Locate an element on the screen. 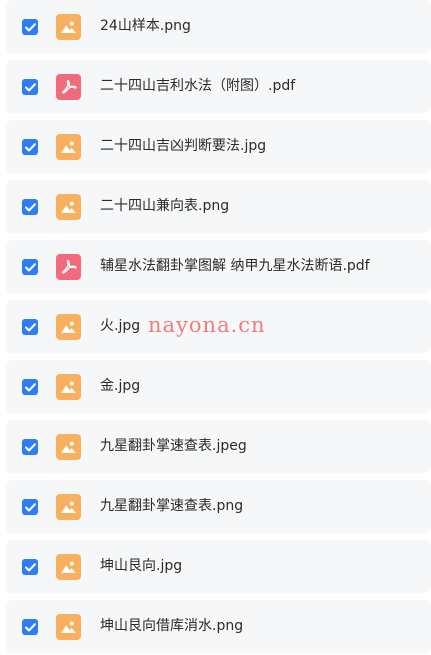 This screenshot has width=431, height=655. file-row: 二十四山吉凶判断要法.jpg is located at coordinates (218, 146).